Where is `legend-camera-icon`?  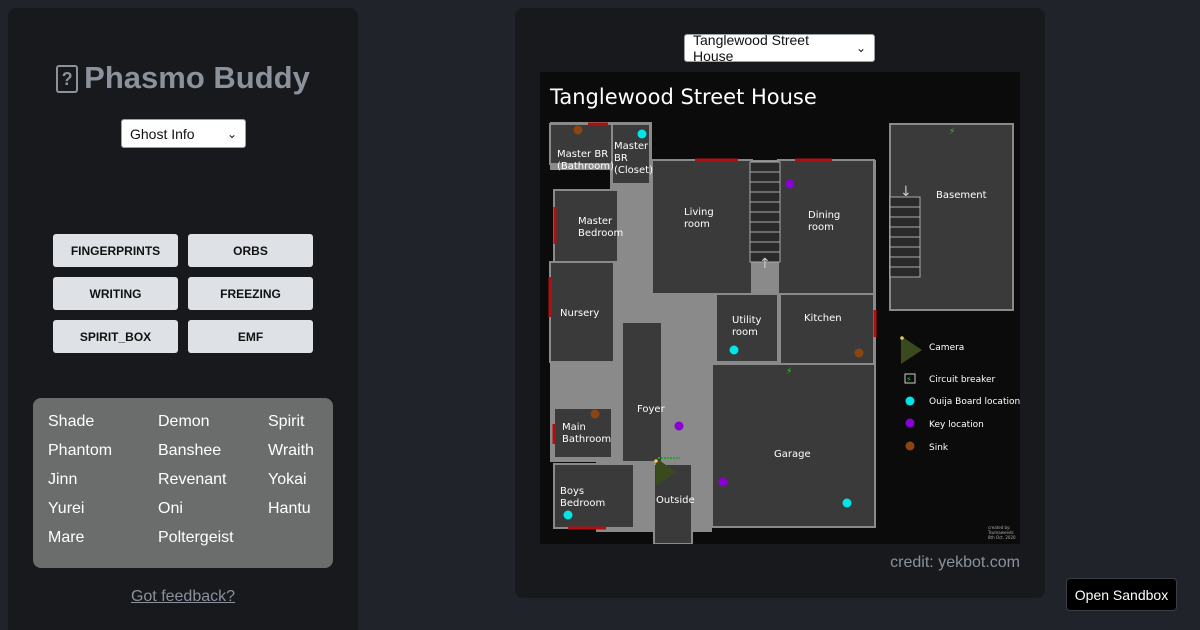
legend-camera-icon is located at coordinates (911, 350).